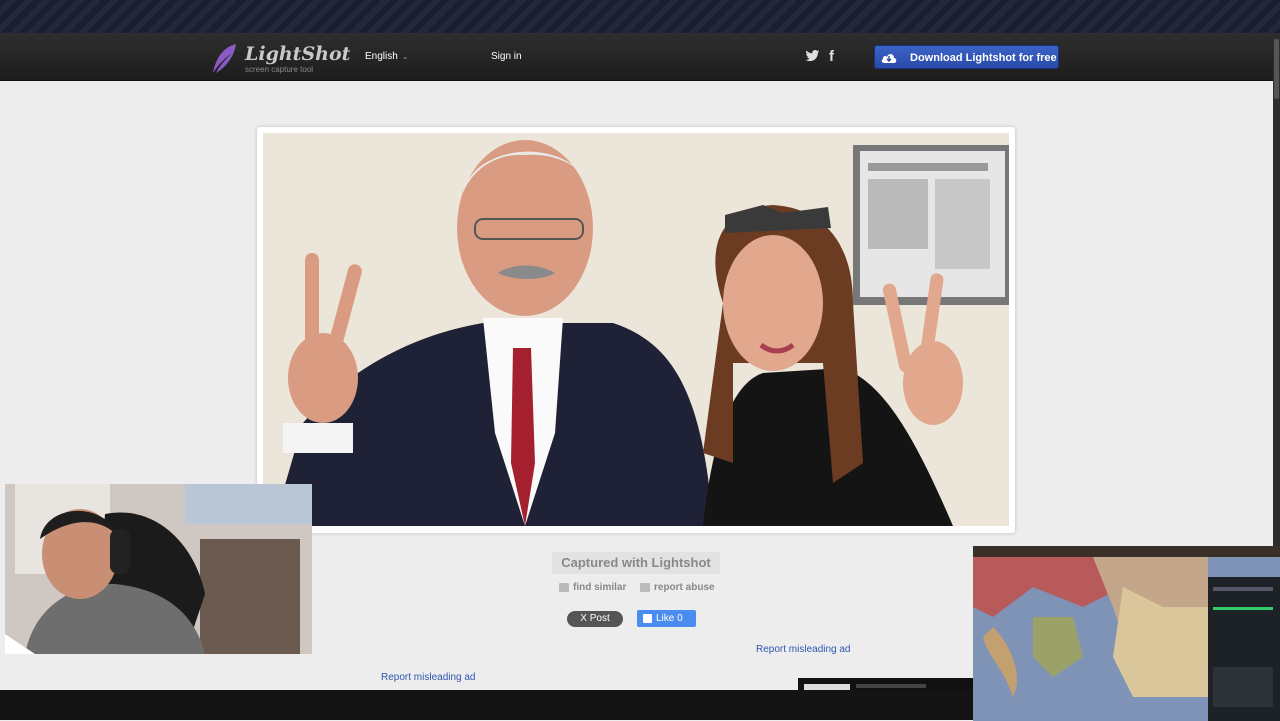 The height and width of the screenshot is (721, 1280). I want to click on twitter-icon, so click(812, 56).